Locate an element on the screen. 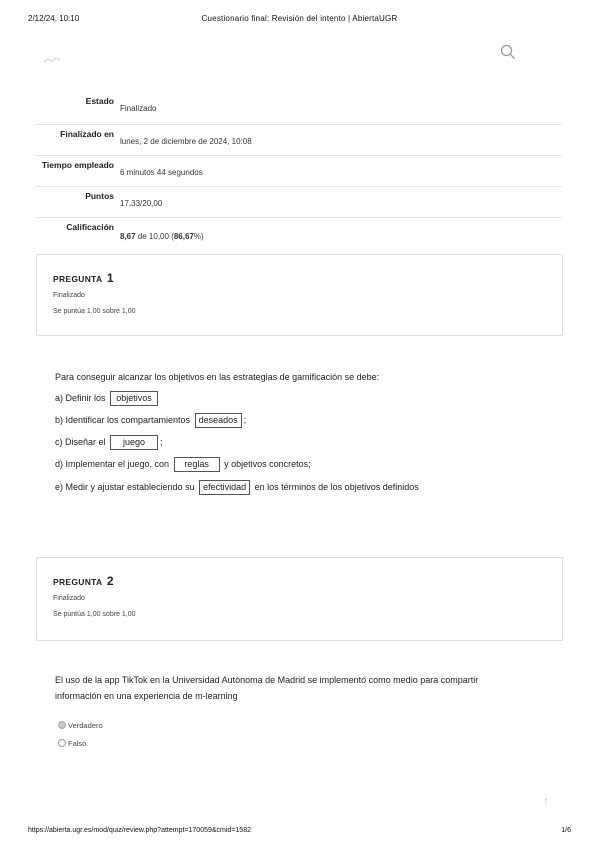  search-icon is located at coordinates (508, 52).